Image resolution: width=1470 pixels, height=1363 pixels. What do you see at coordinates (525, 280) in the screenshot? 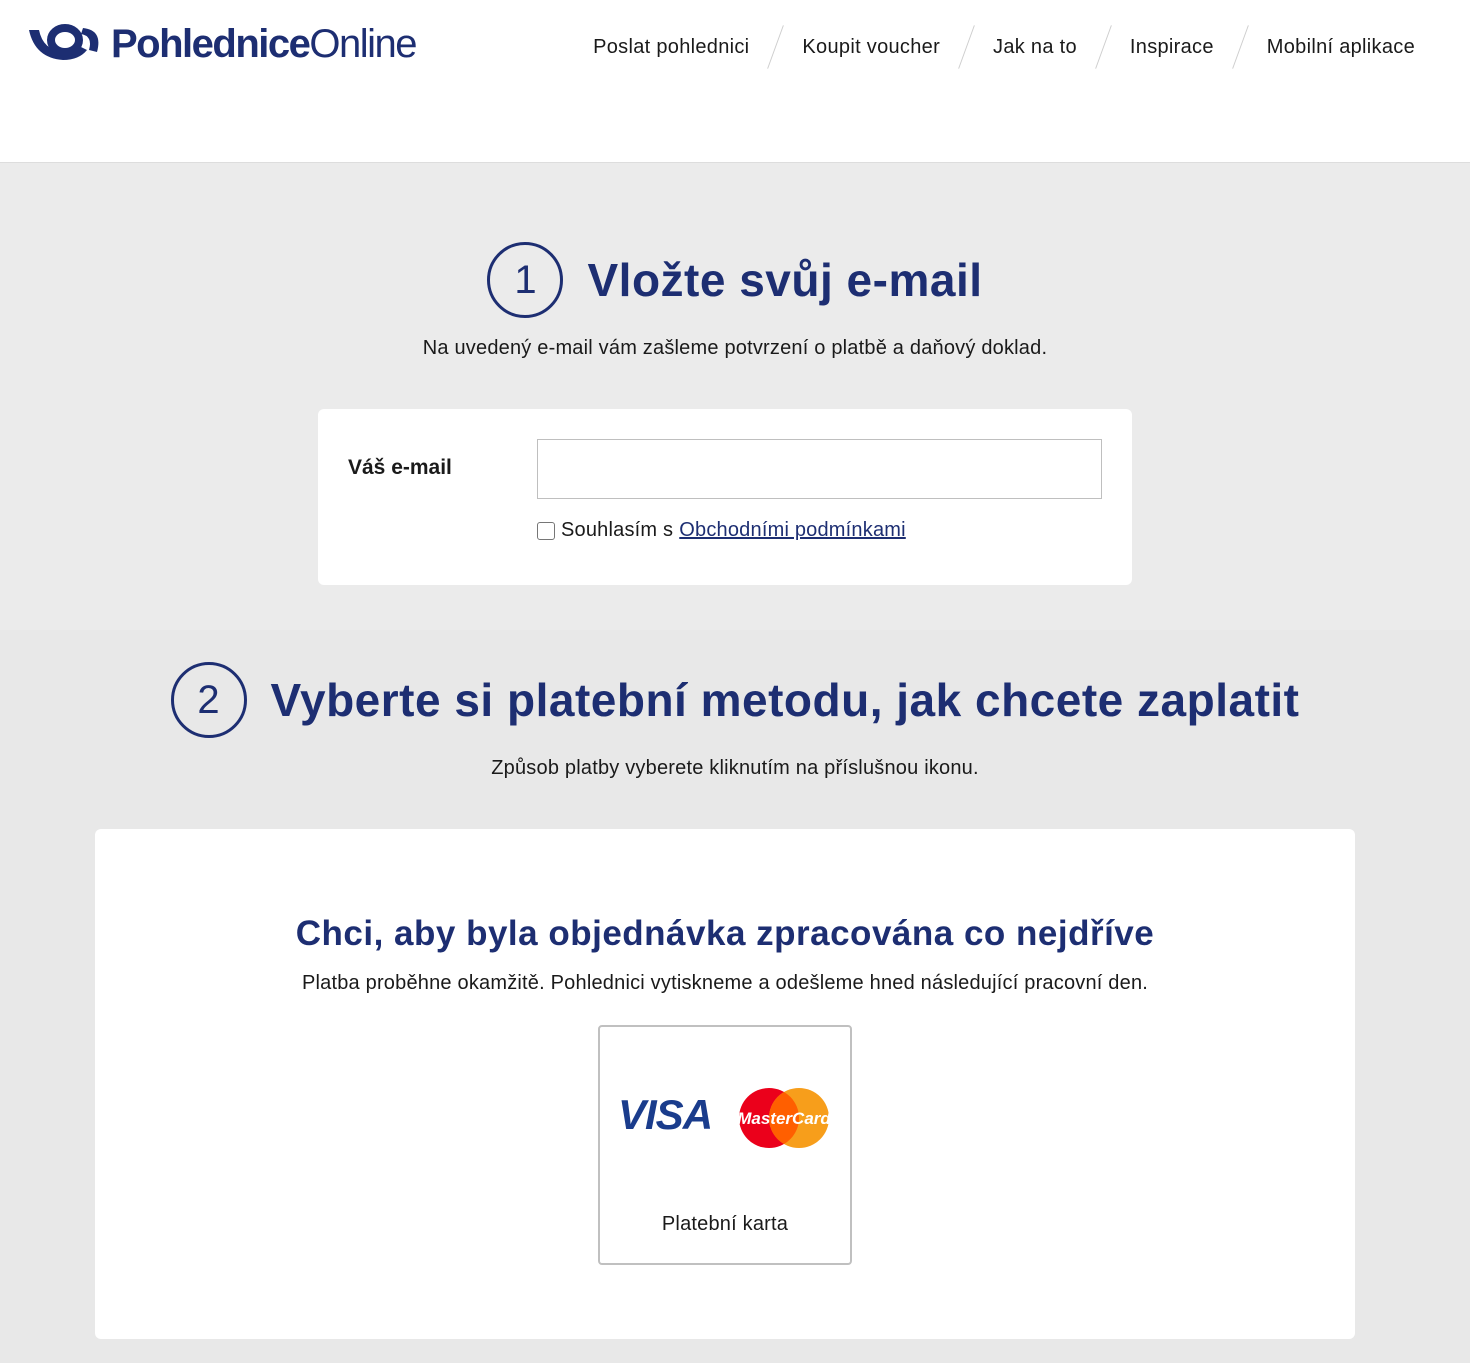
I see `step-1-number: 1` at bounding box center [525, 280].